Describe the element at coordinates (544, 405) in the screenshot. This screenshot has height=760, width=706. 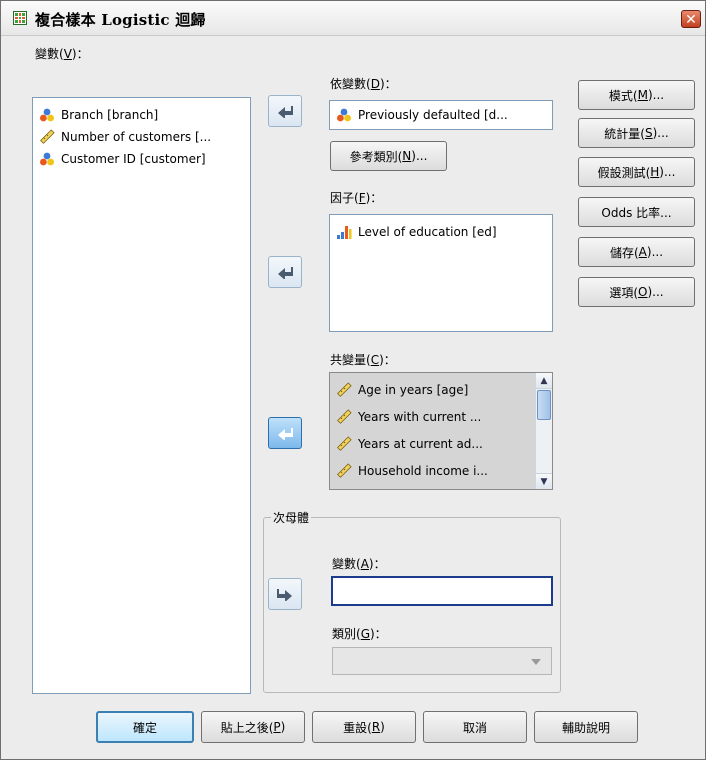
I see `scroll-thumb` at that location.